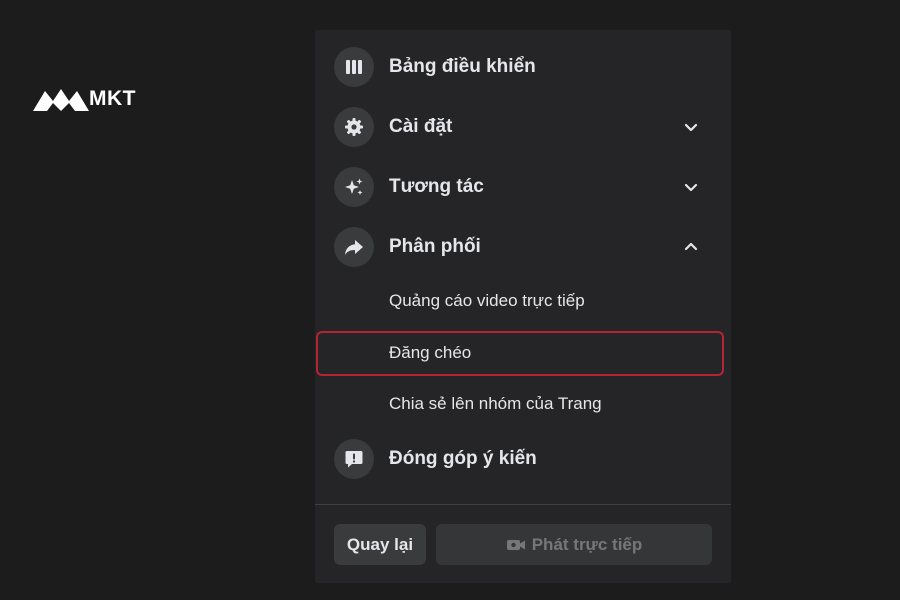 The image size is (900, 600). What do you see at coordinates (354, 67) in the screenshot?
I see `dashboard-icon` at bounding box center [354, 67].